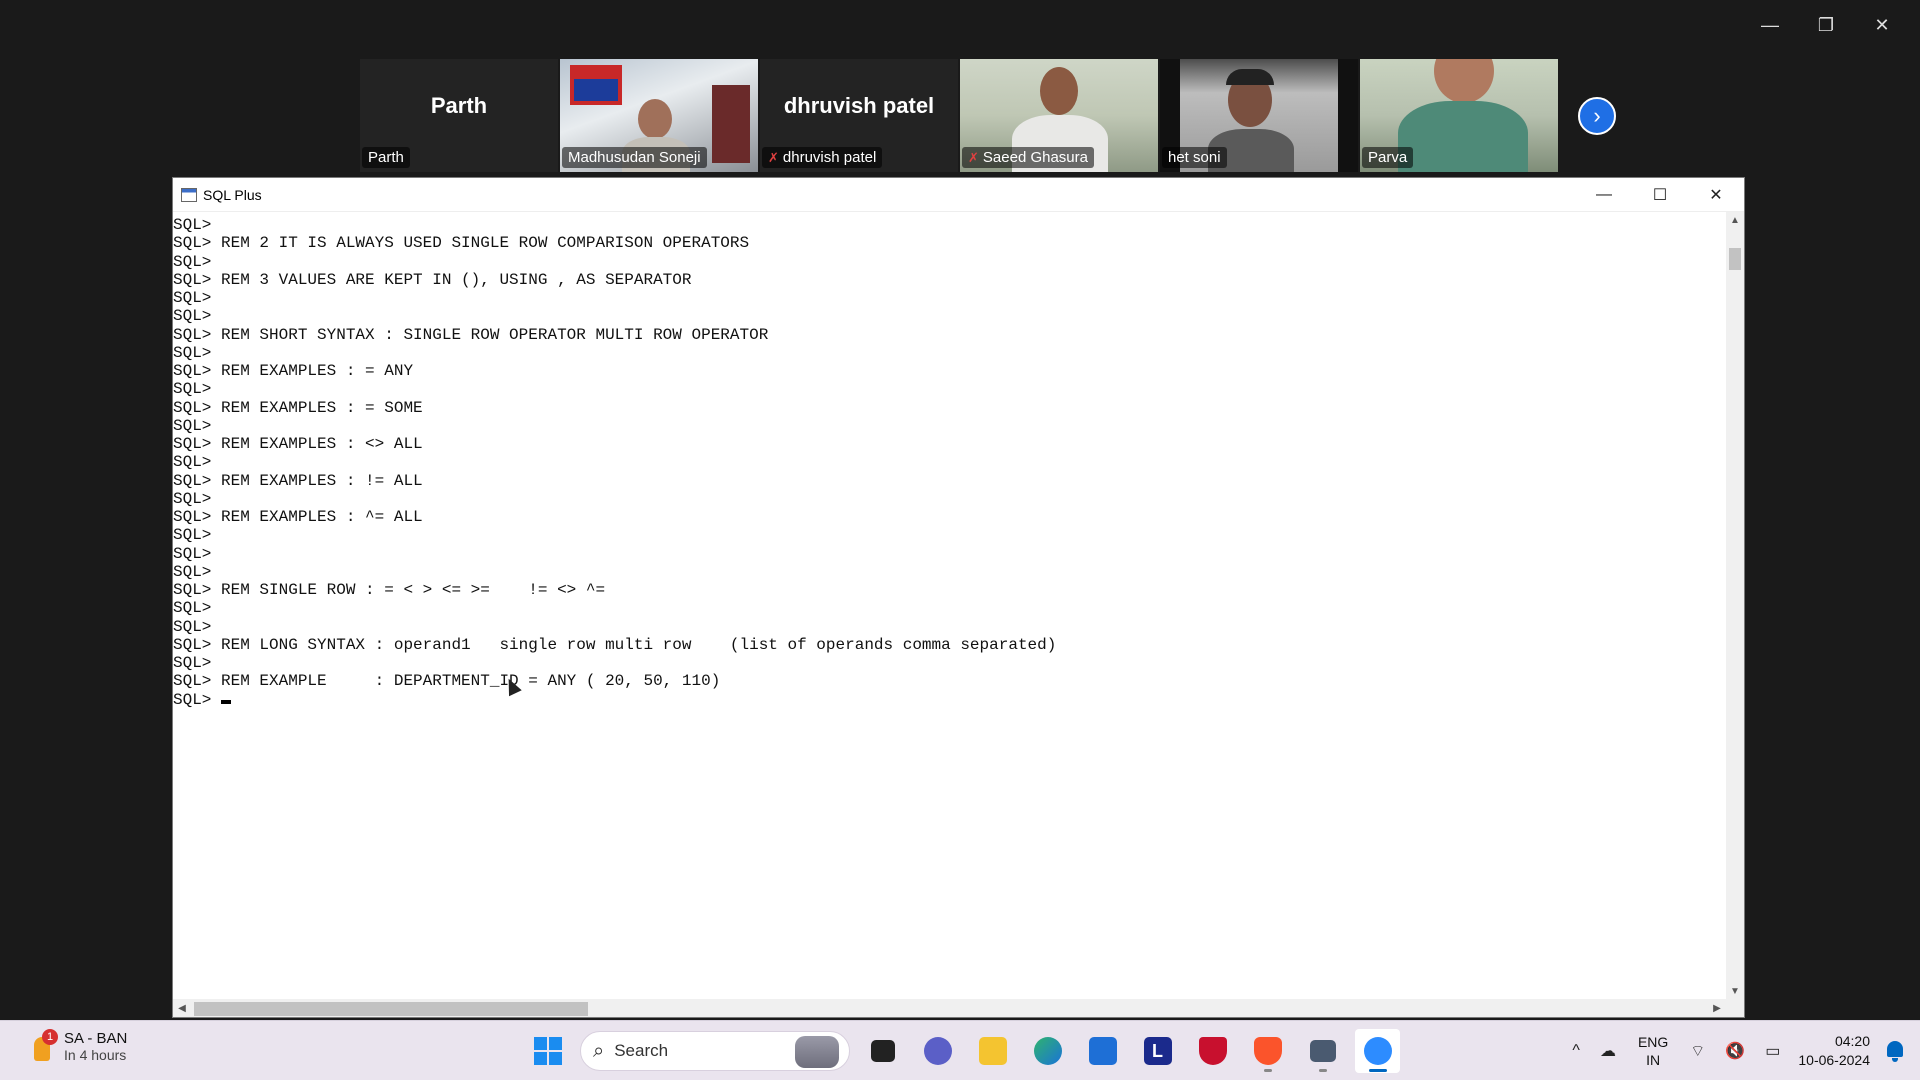  What do you see at coordinates (1837, 1051) in the screenshot?
I see `clock: 04:20 10-06-2024` at bounding box center [1837, 1051].